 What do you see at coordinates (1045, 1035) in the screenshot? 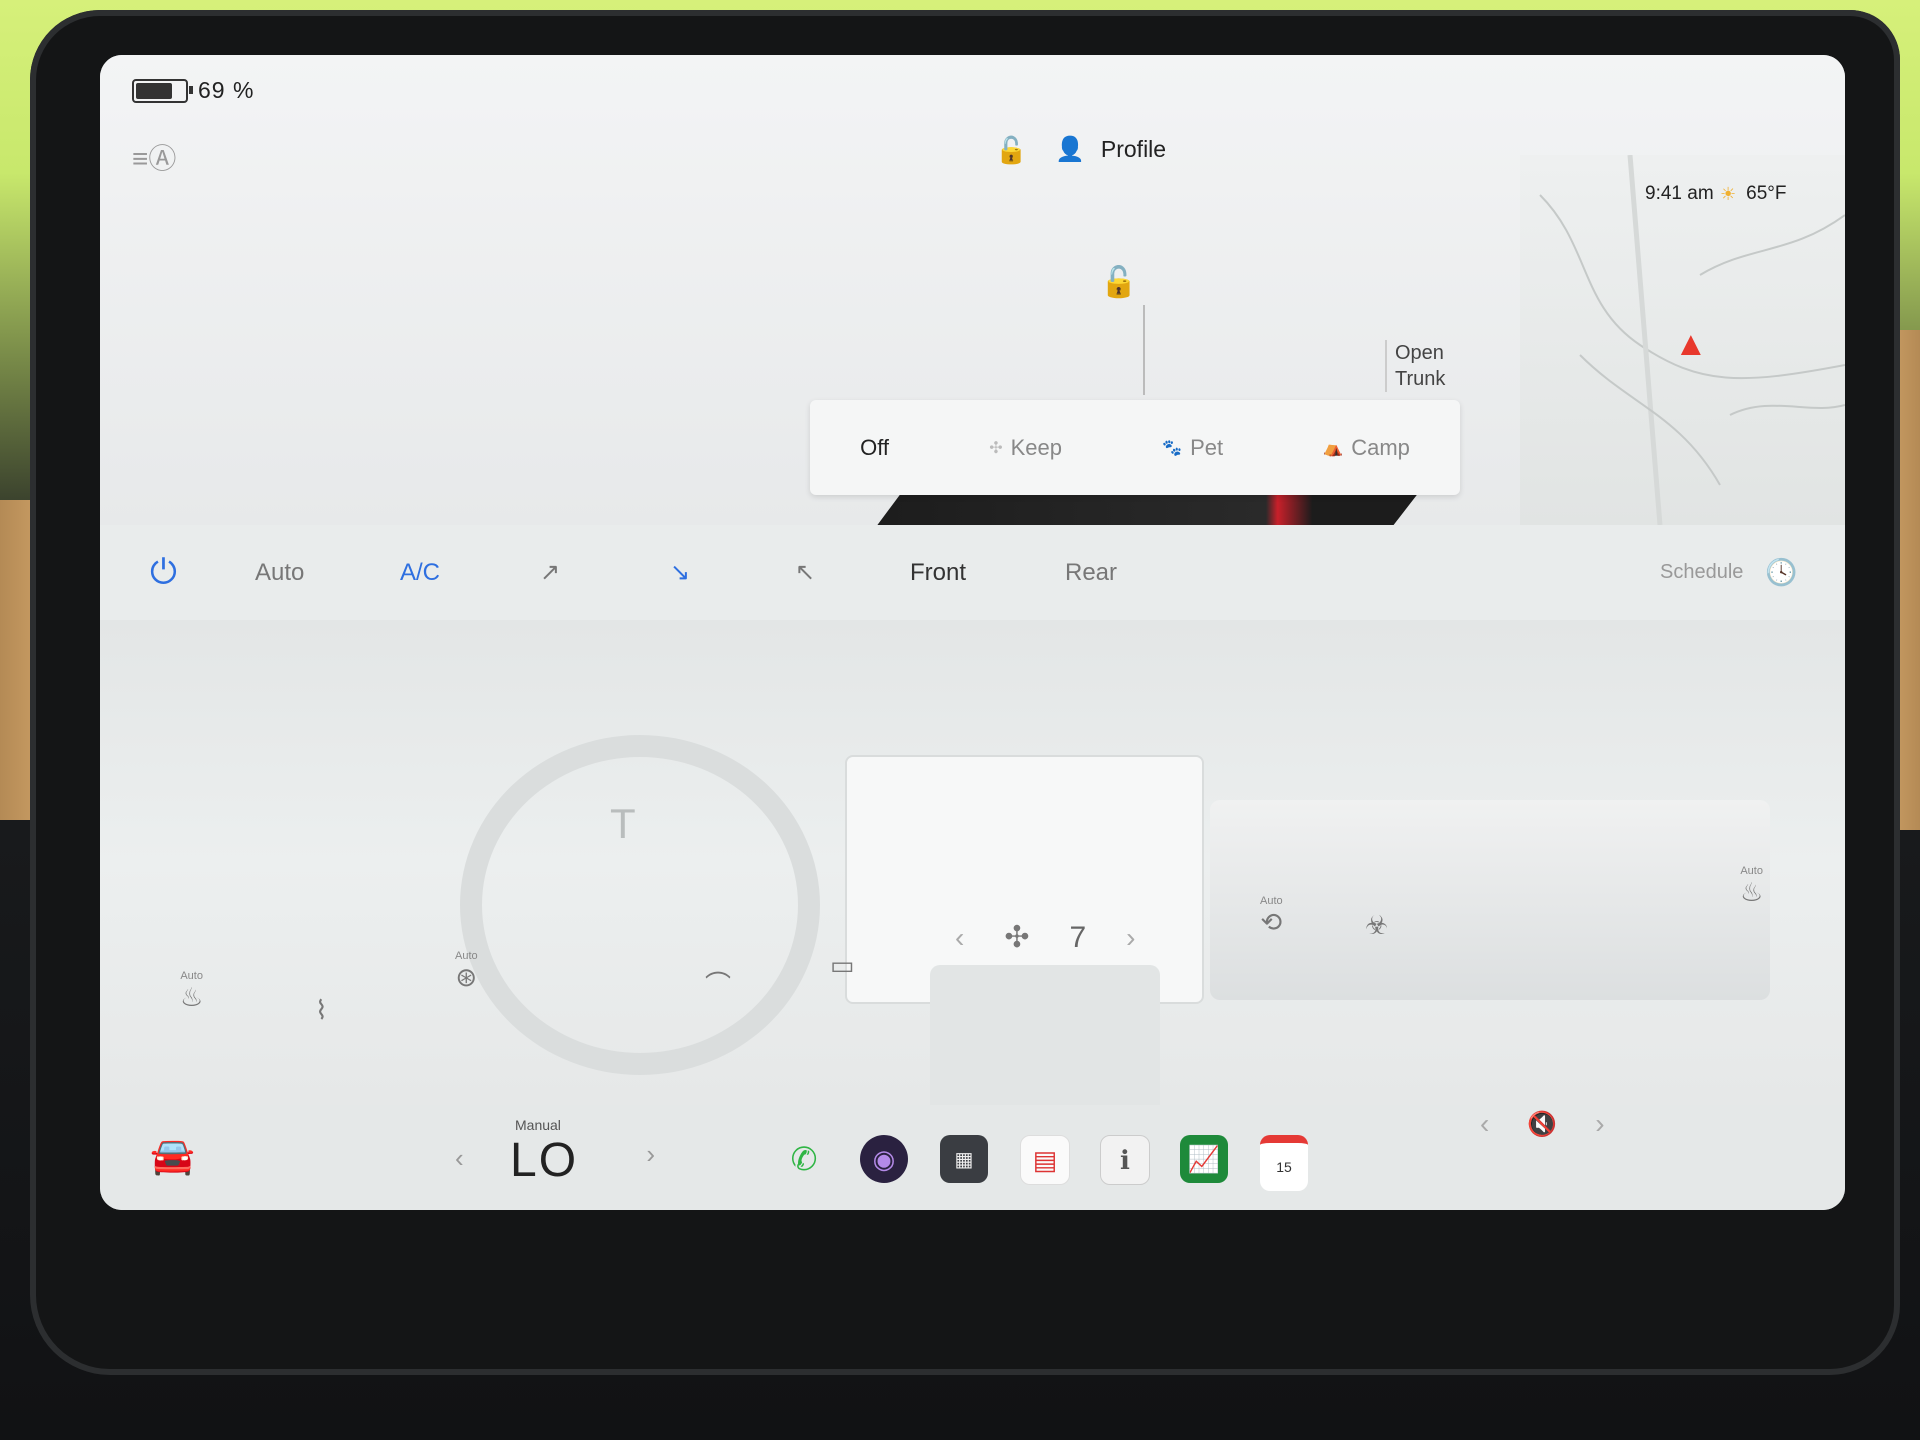
I see `center-console-image` at bounding box center [1045, 1035].